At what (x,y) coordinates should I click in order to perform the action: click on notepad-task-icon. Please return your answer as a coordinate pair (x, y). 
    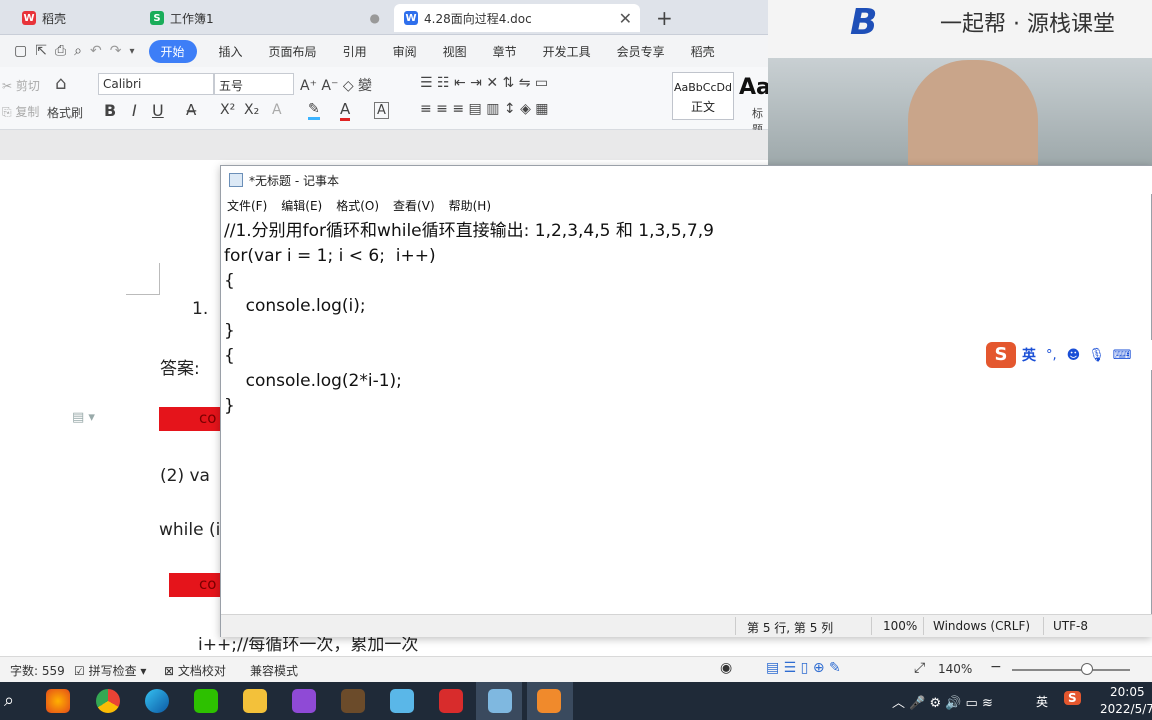
    Looking at the image, I should click on (500, 701).